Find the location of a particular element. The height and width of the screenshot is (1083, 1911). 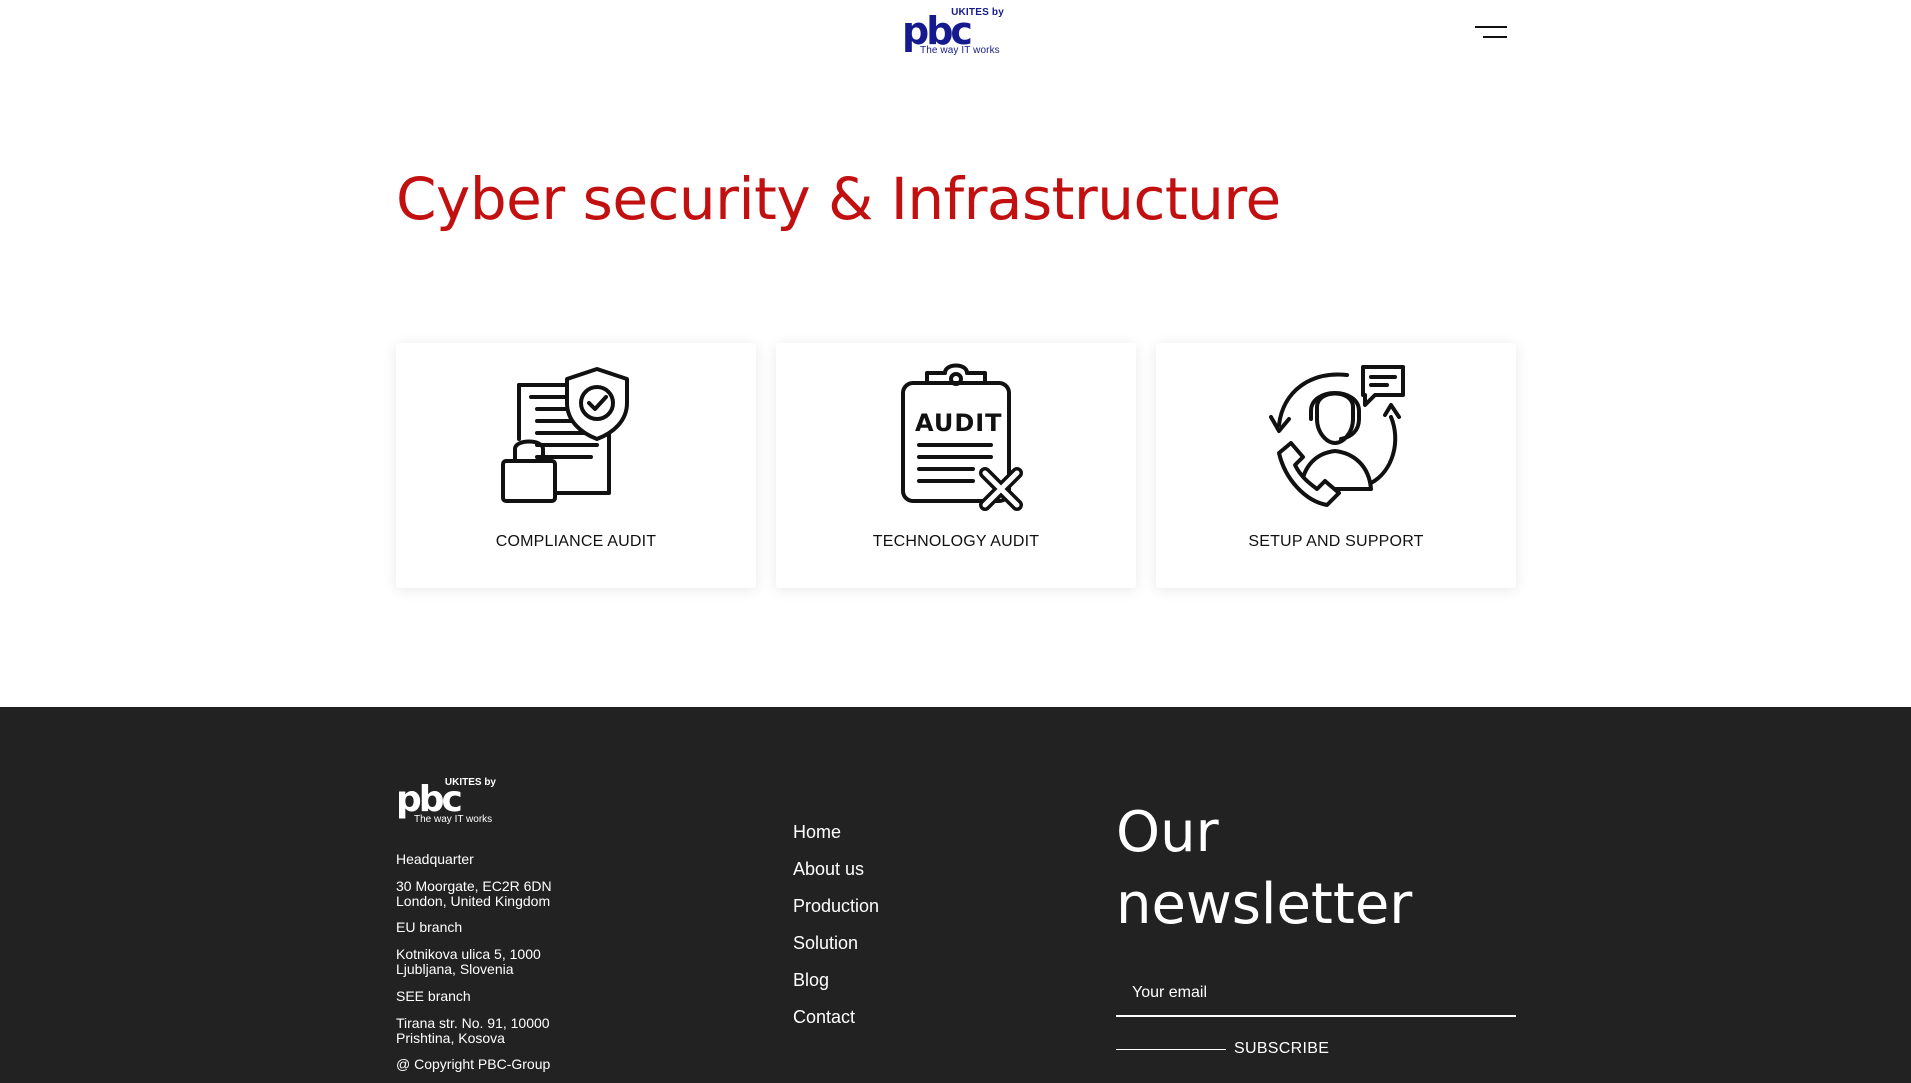

eu-branch-label: EU branch is located at coordinates (429, 927).